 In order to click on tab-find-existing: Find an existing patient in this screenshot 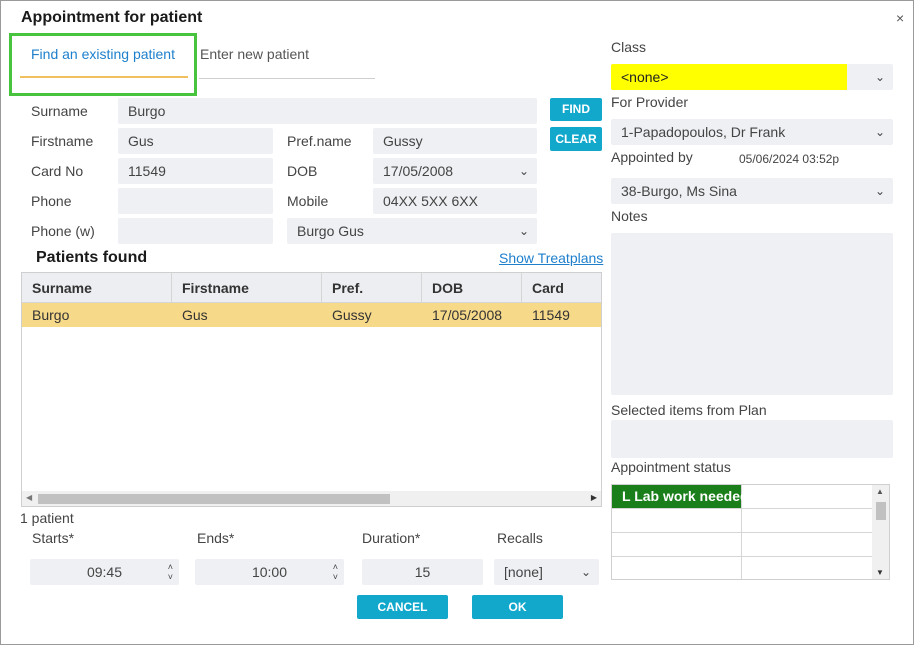, I will do `click(103, 54)`.